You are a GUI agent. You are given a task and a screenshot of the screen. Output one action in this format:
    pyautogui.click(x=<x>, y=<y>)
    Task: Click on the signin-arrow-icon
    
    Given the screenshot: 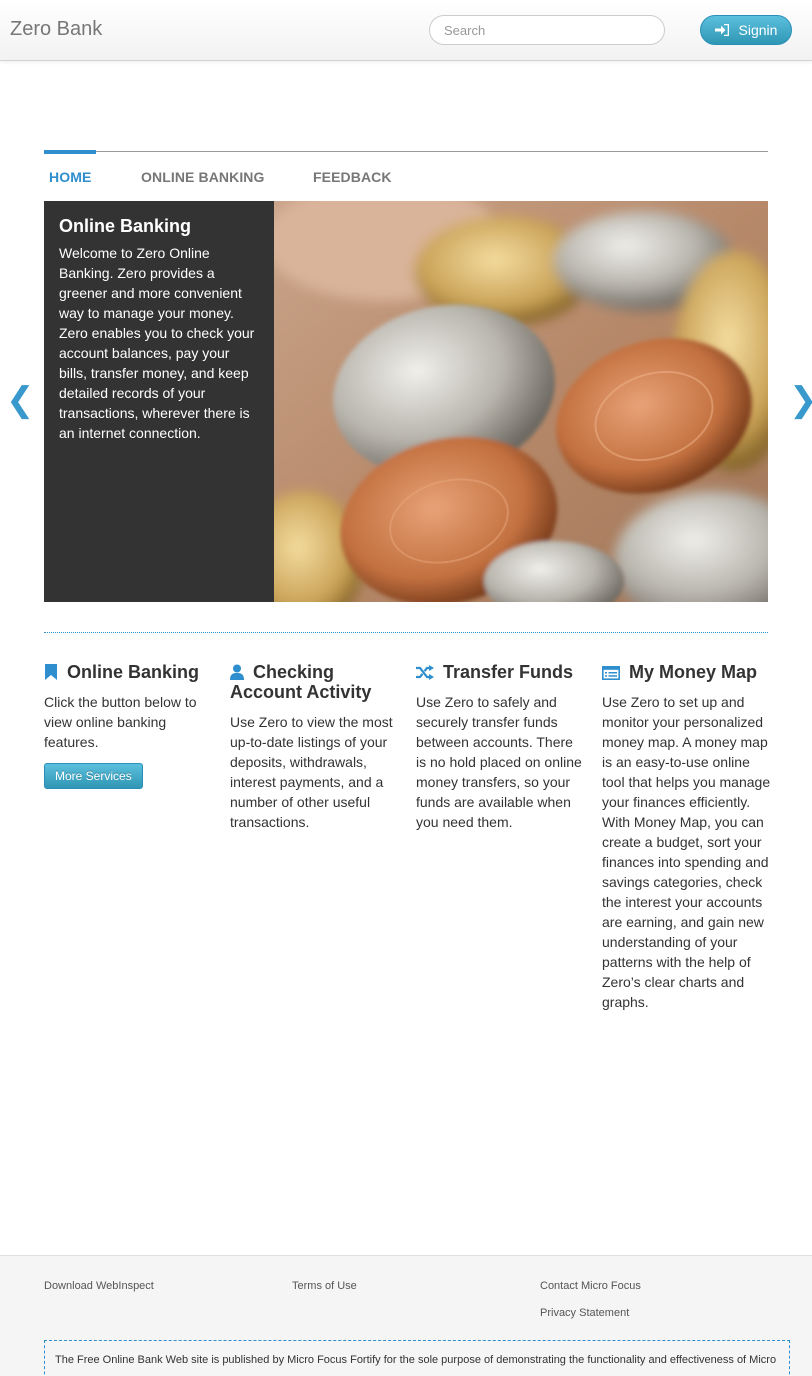 What is the action you would take?
    pyautogui.click(x=721, y=30)
    